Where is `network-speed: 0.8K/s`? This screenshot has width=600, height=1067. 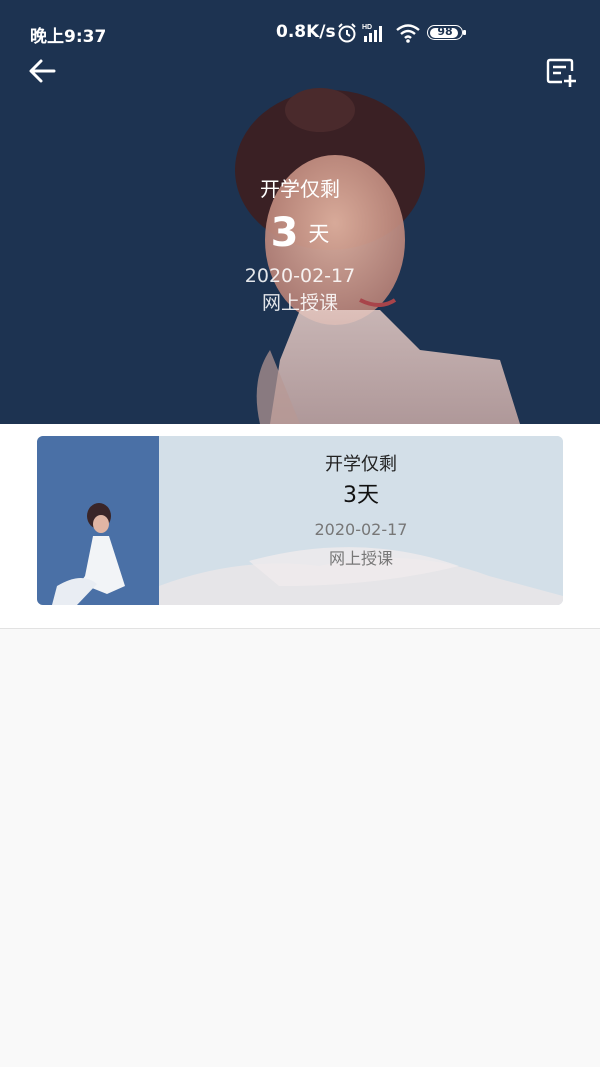
network-speed: 0.8K/s is located at coordinates (306, 32).